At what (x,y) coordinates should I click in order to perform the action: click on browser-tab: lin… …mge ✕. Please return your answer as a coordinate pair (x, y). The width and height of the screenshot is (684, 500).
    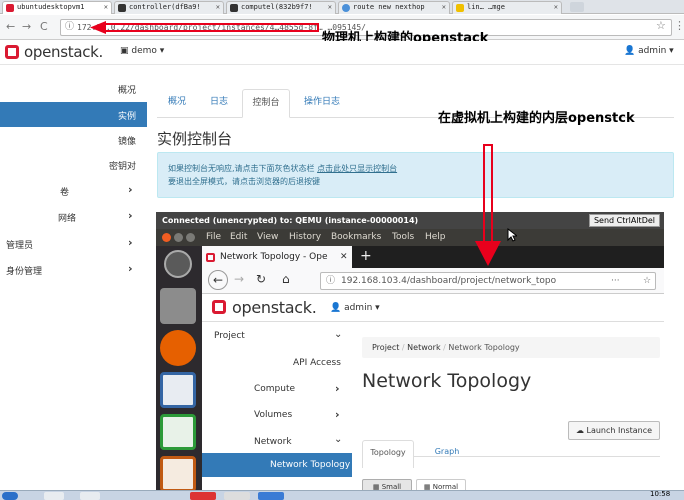
    Looking at the image, I should click on (507, 7).